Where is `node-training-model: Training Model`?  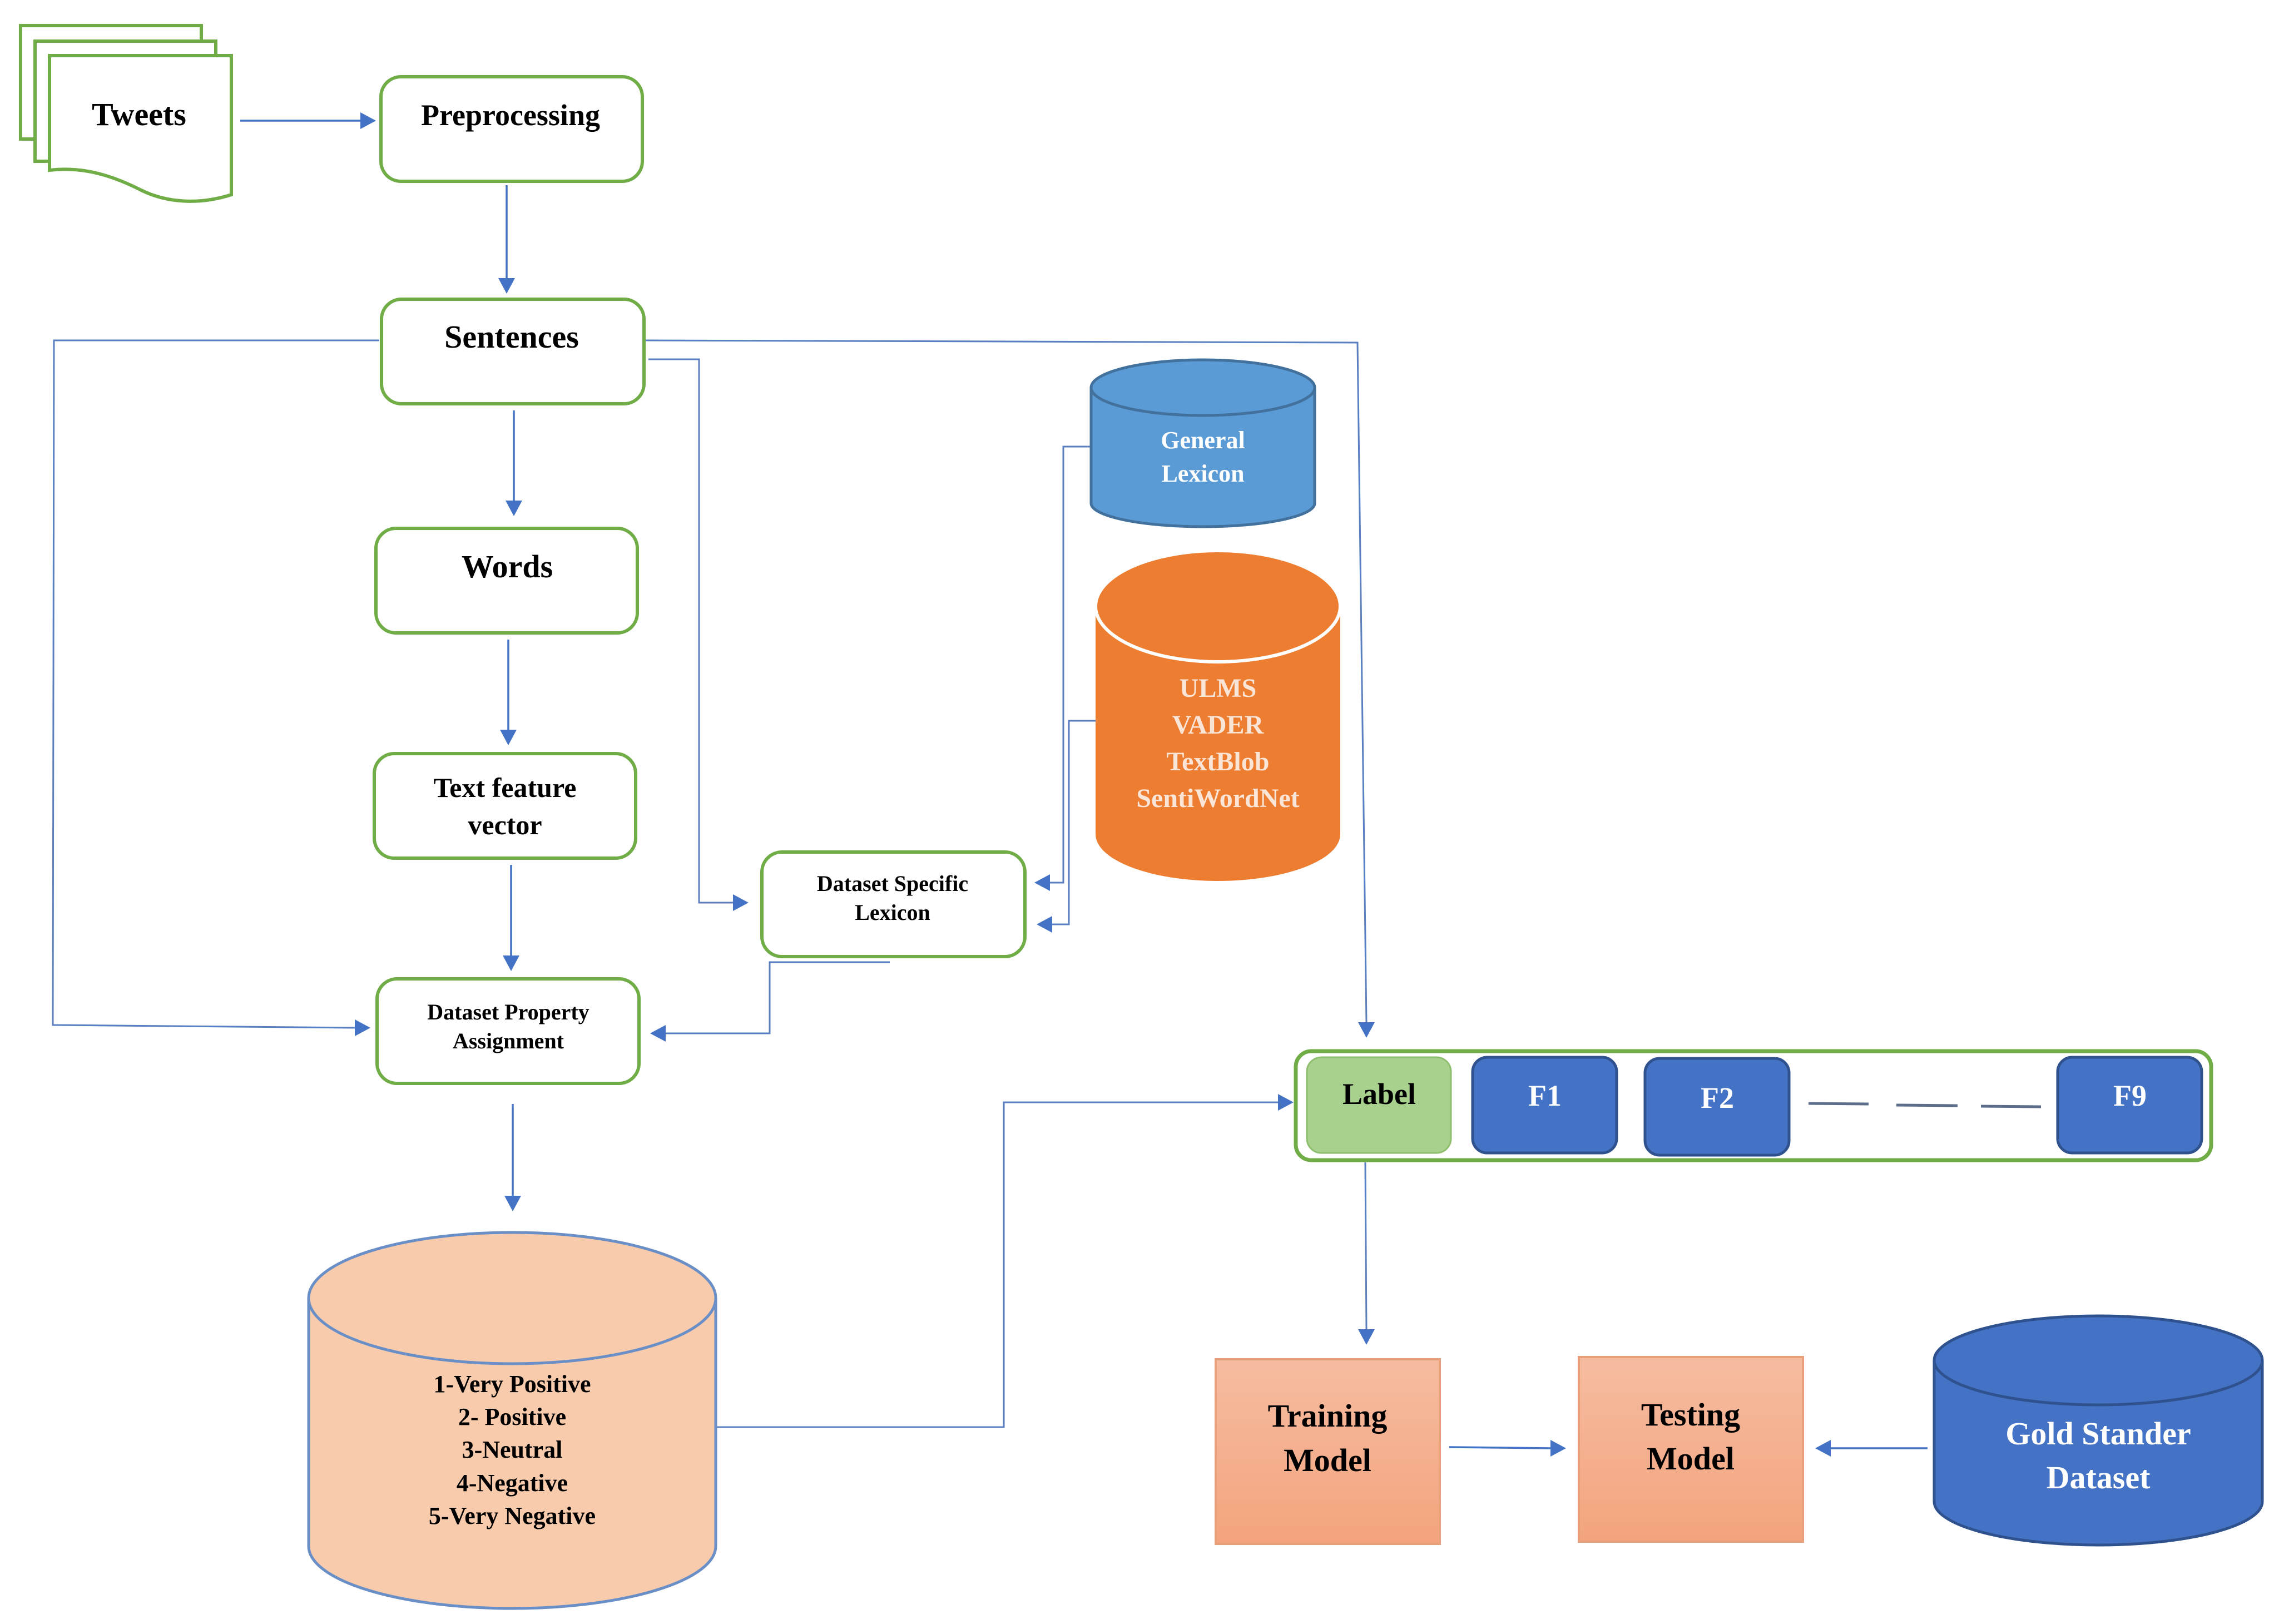
node-training-model: Training Model is located at coordinates (1328, 1451).